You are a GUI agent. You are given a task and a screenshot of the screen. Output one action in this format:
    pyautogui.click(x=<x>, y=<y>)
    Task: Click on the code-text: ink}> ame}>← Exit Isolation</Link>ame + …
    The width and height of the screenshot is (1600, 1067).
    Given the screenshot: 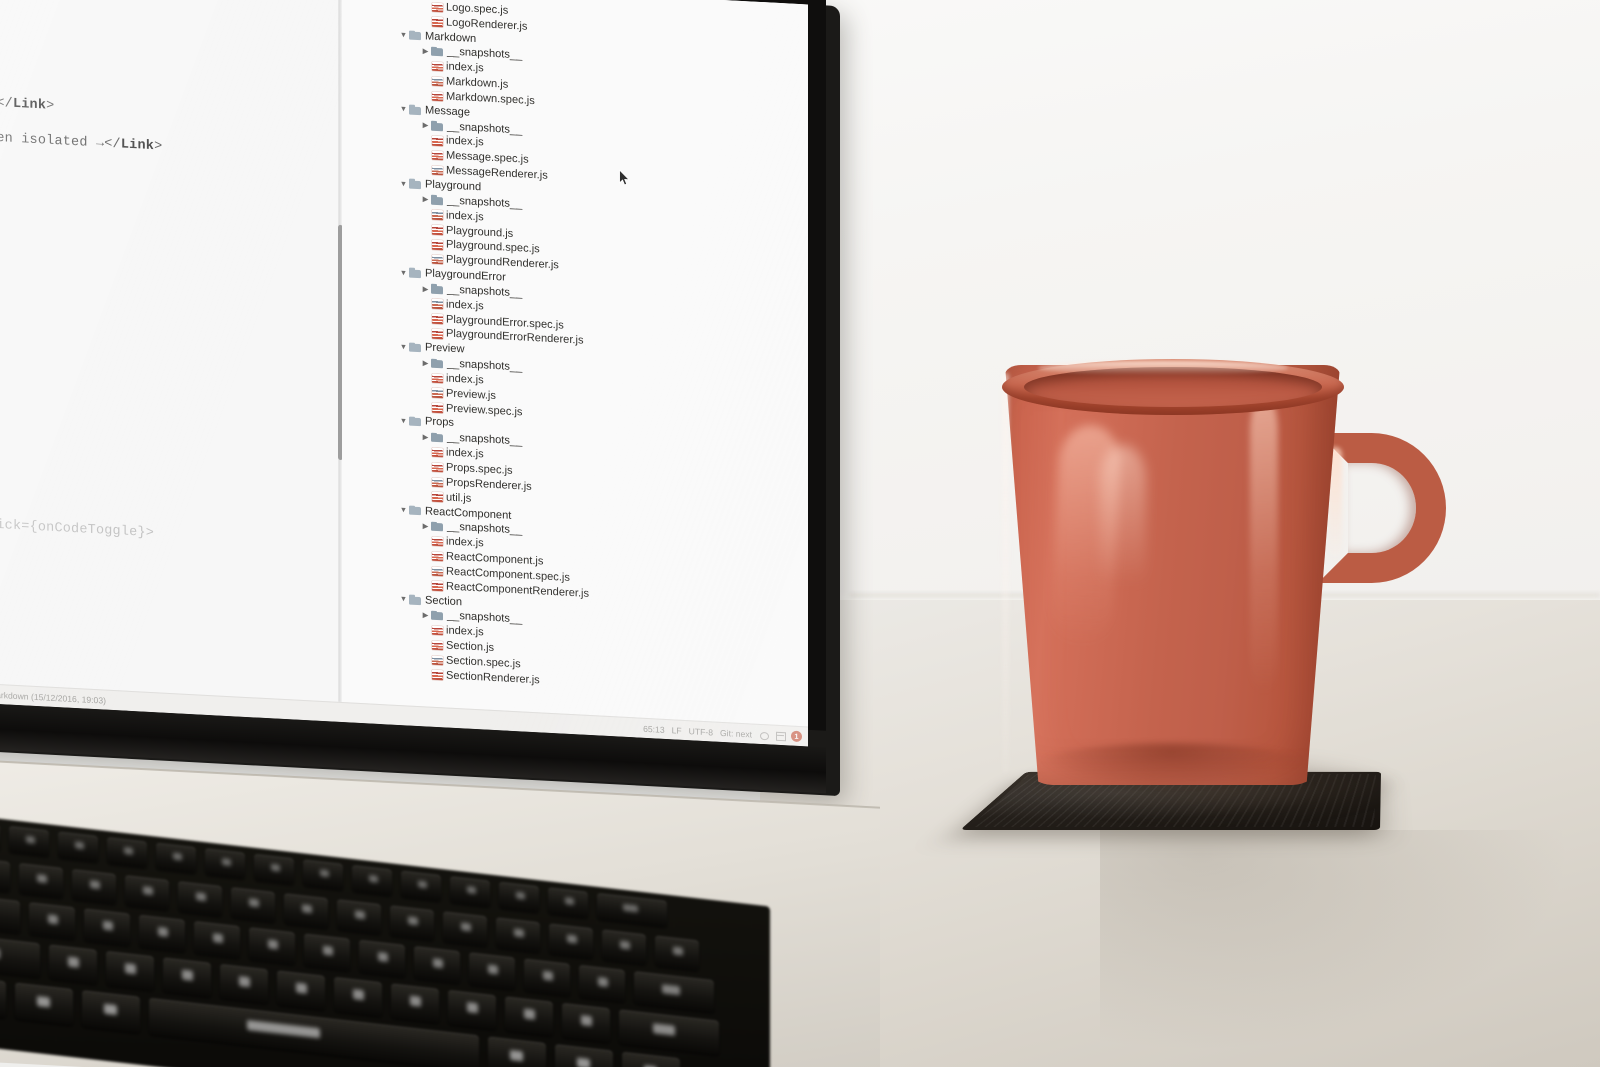 What is the action you would take?
    pyautogui.click(x=169, y=280)
    